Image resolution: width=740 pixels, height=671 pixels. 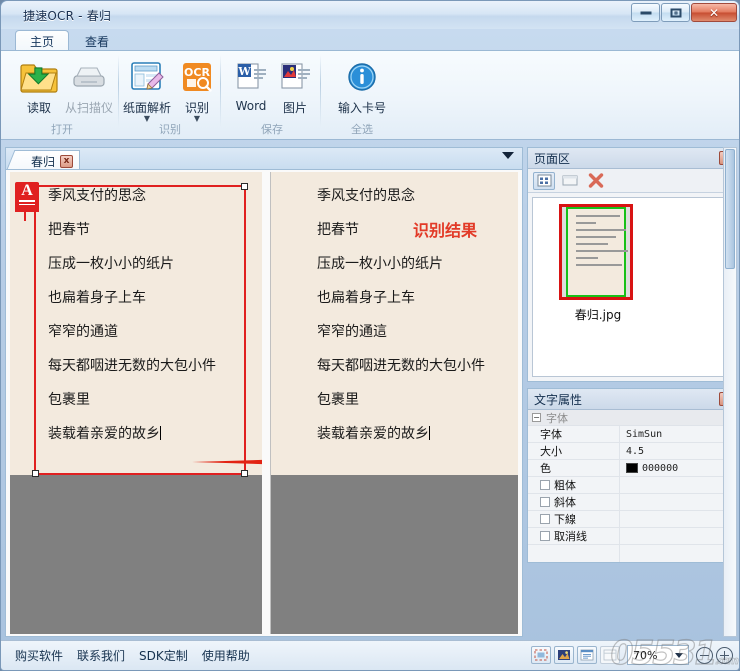 I want to click on tab-view: 查看, so click(x=97, y=41).